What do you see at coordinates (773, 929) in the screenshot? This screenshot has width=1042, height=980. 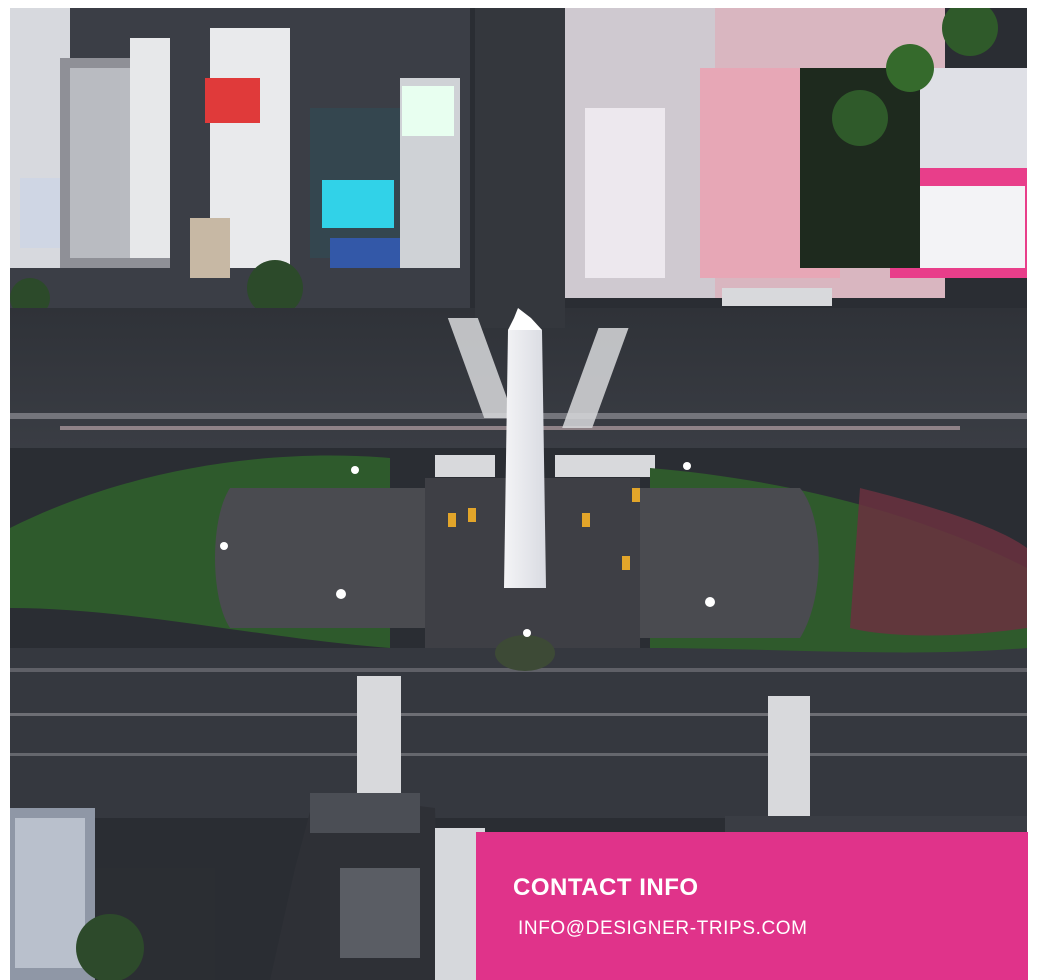 I see `contact-email-link: INFO@DESIGNER-TRIPS.COM` at bounding box center [773, 929].